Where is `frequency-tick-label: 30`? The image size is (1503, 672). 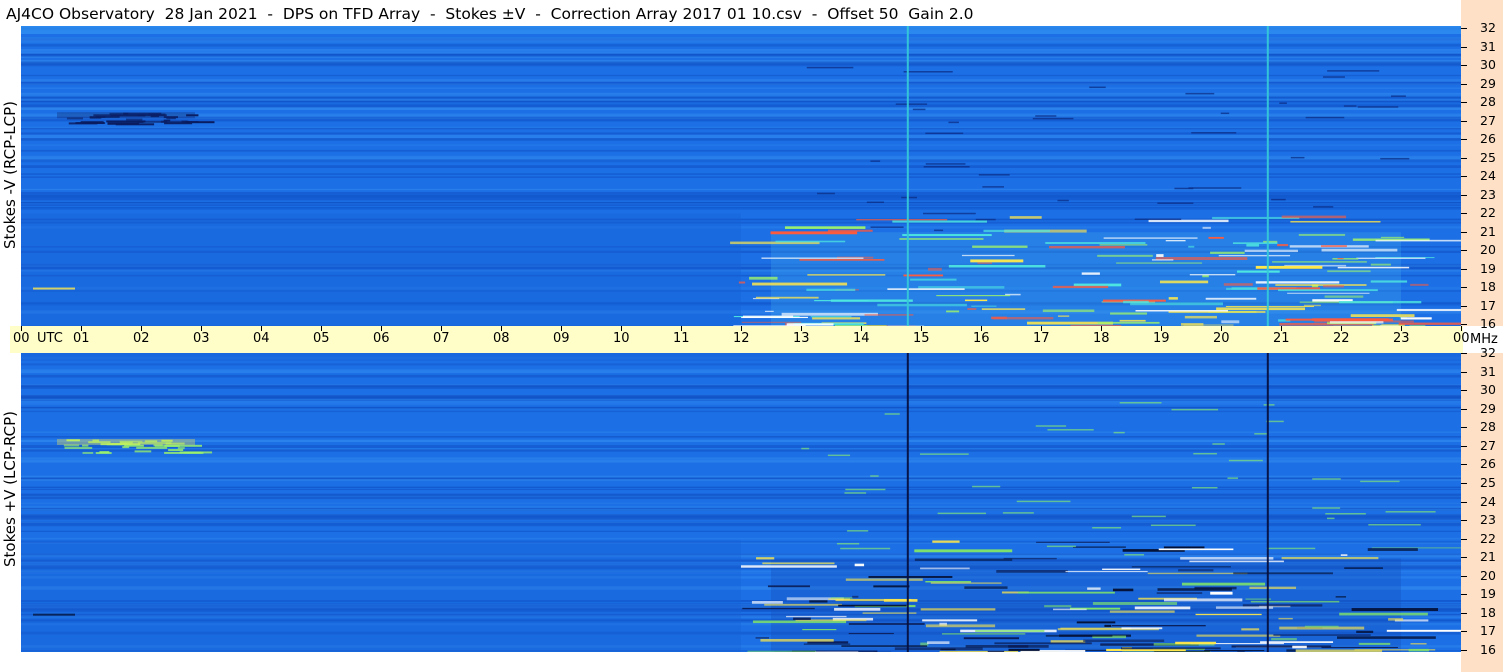
frequency-tick-label: 30 is located at coordinates (1488, 390).